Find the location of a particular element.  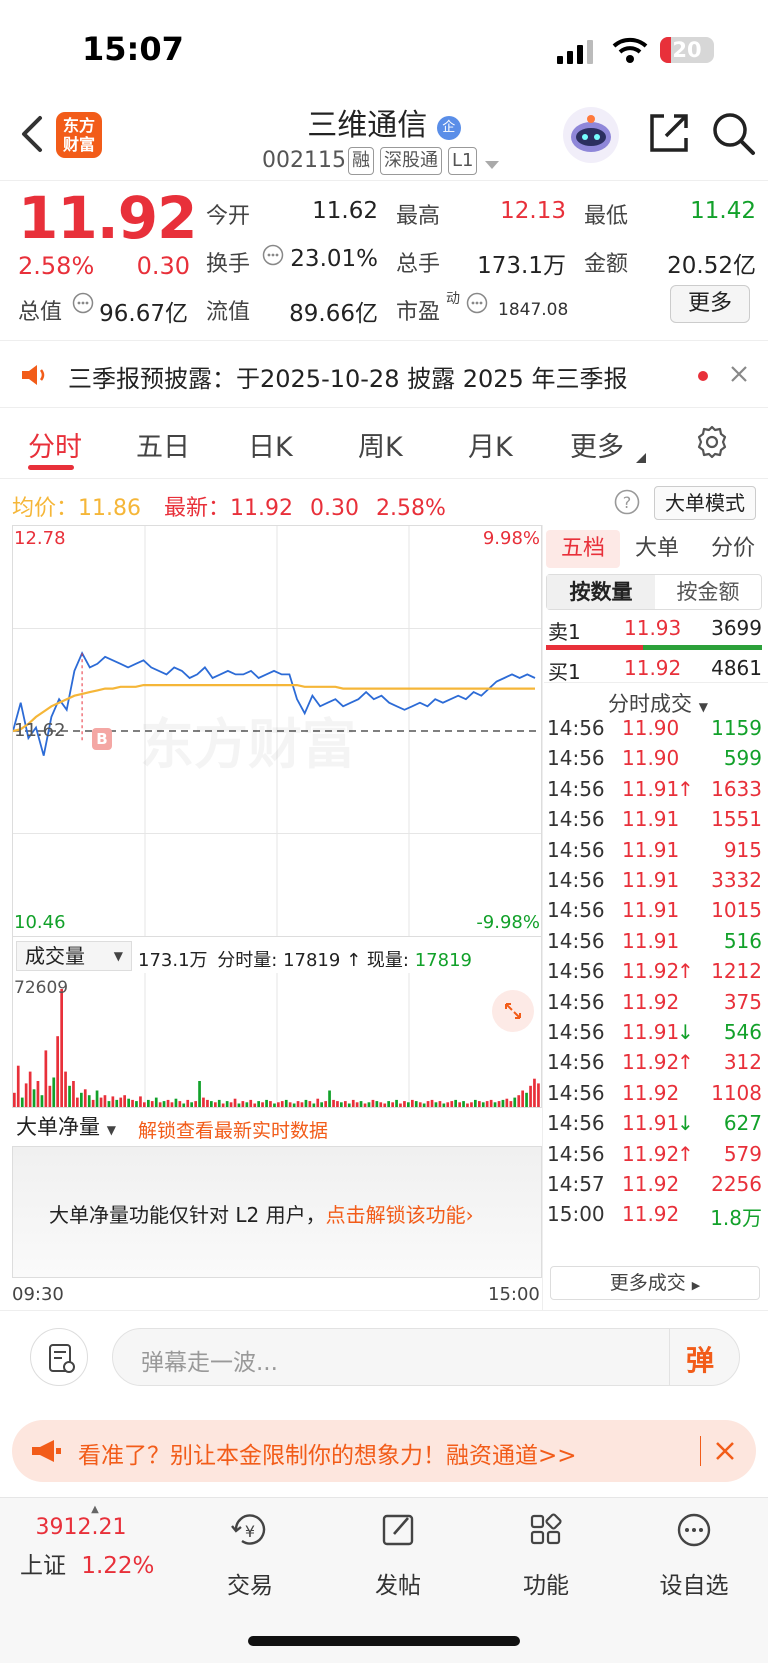

stock-code: 002115 is located at coordinates (304, 160).